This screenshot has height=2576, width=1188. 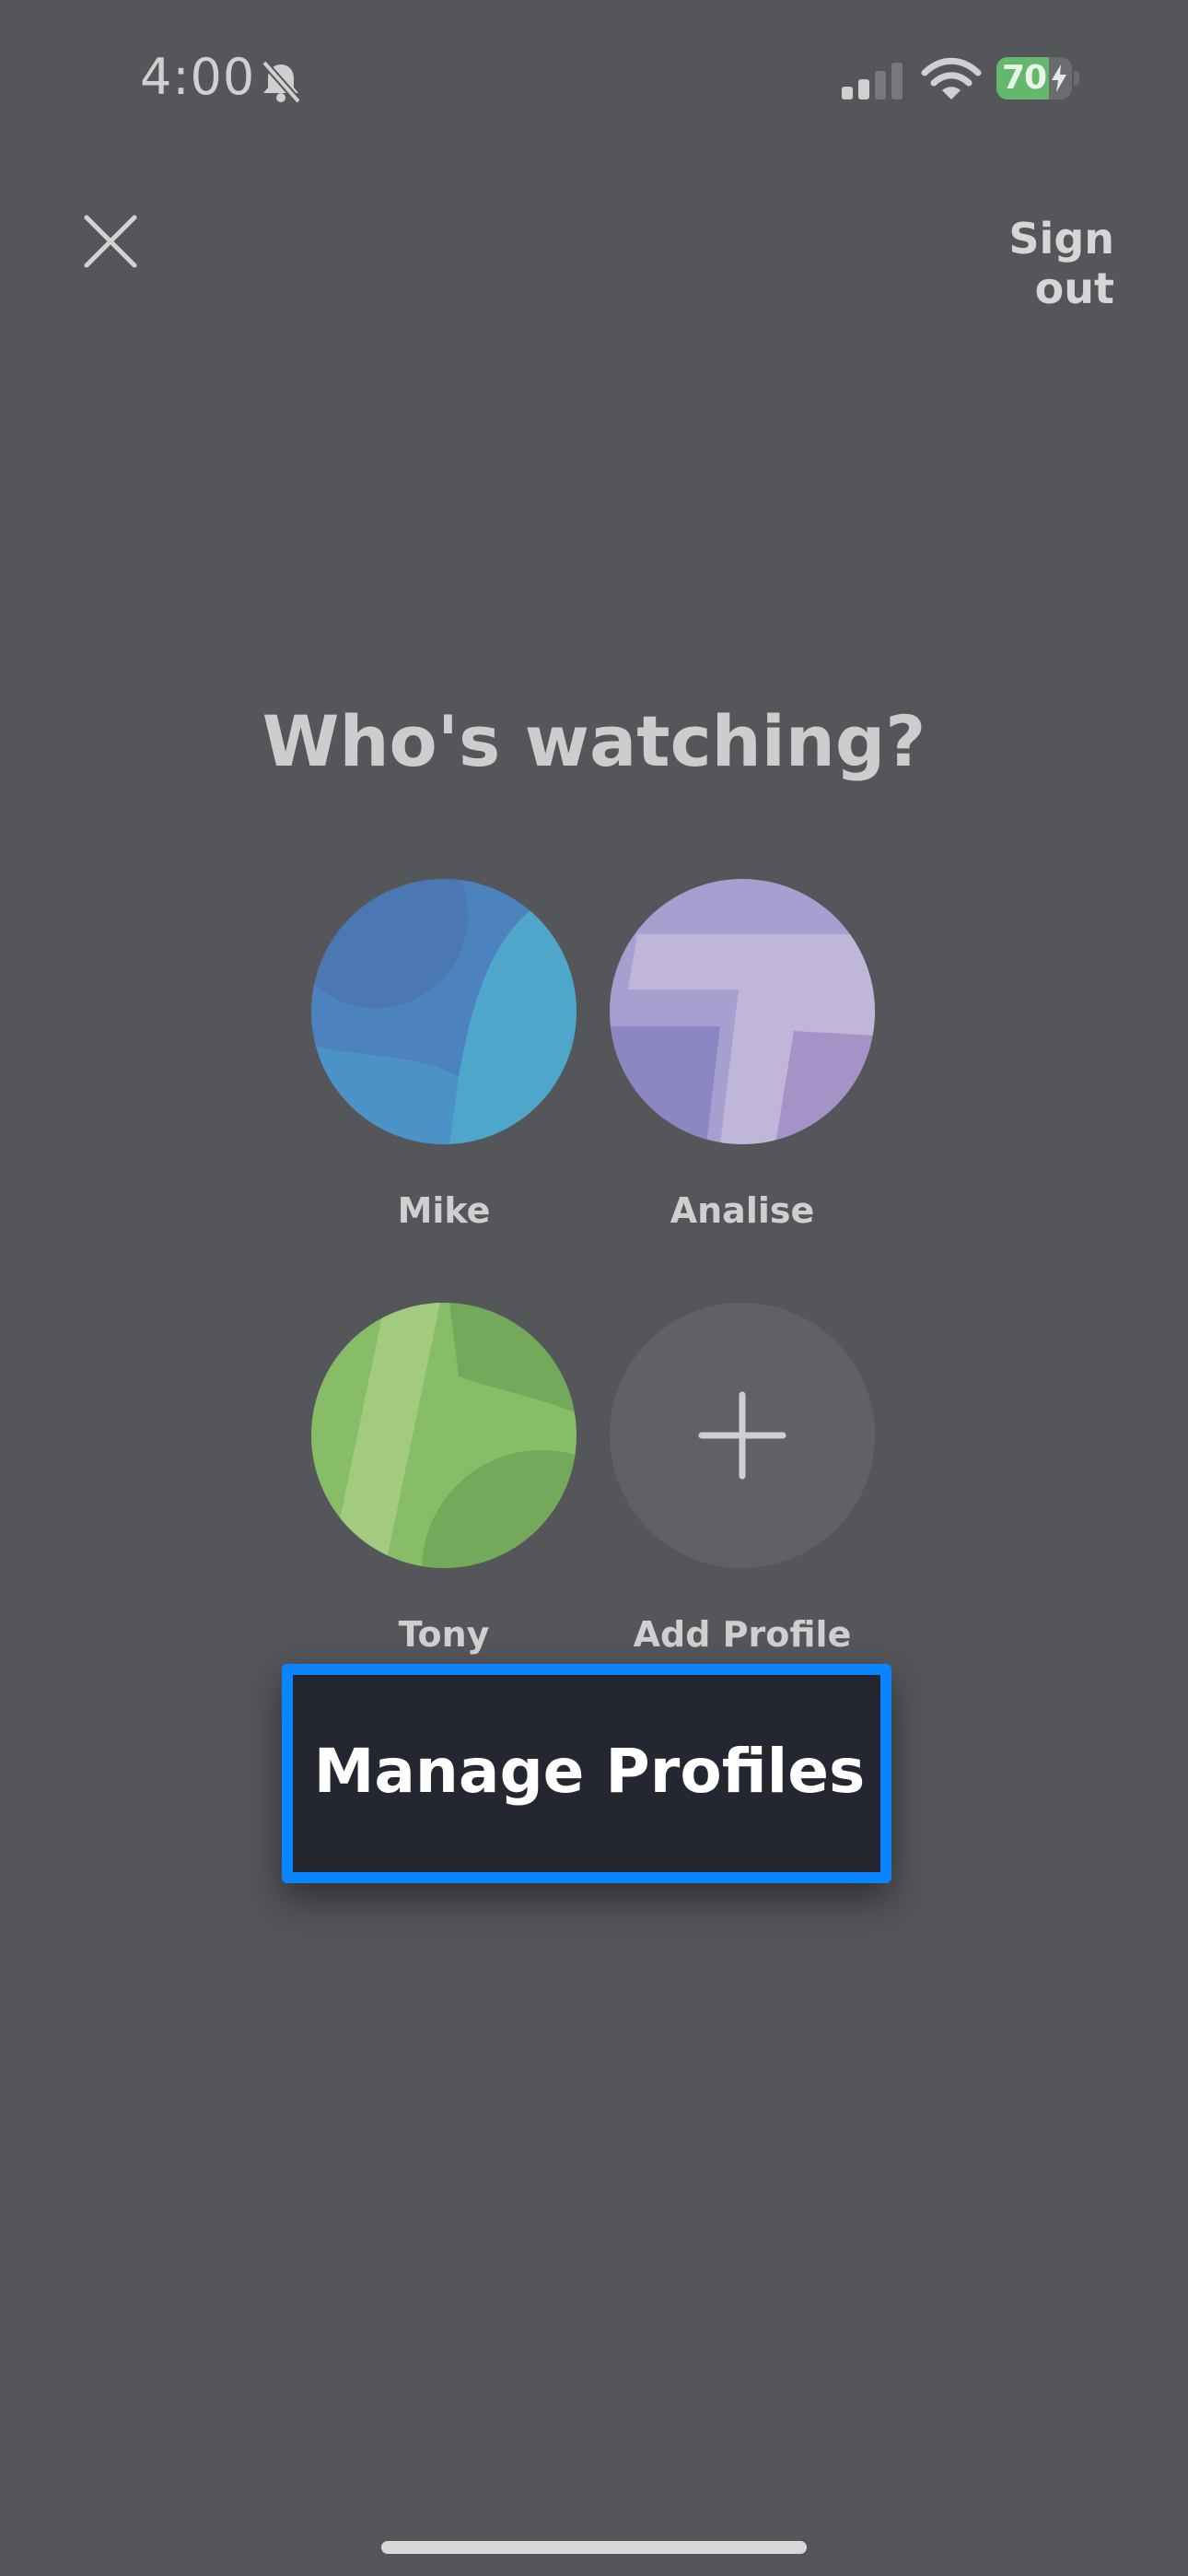 What do you see at coordinates (198, 77) in the screenshot?
I see `status-time: 4:00` at bounding box center [198, 77].